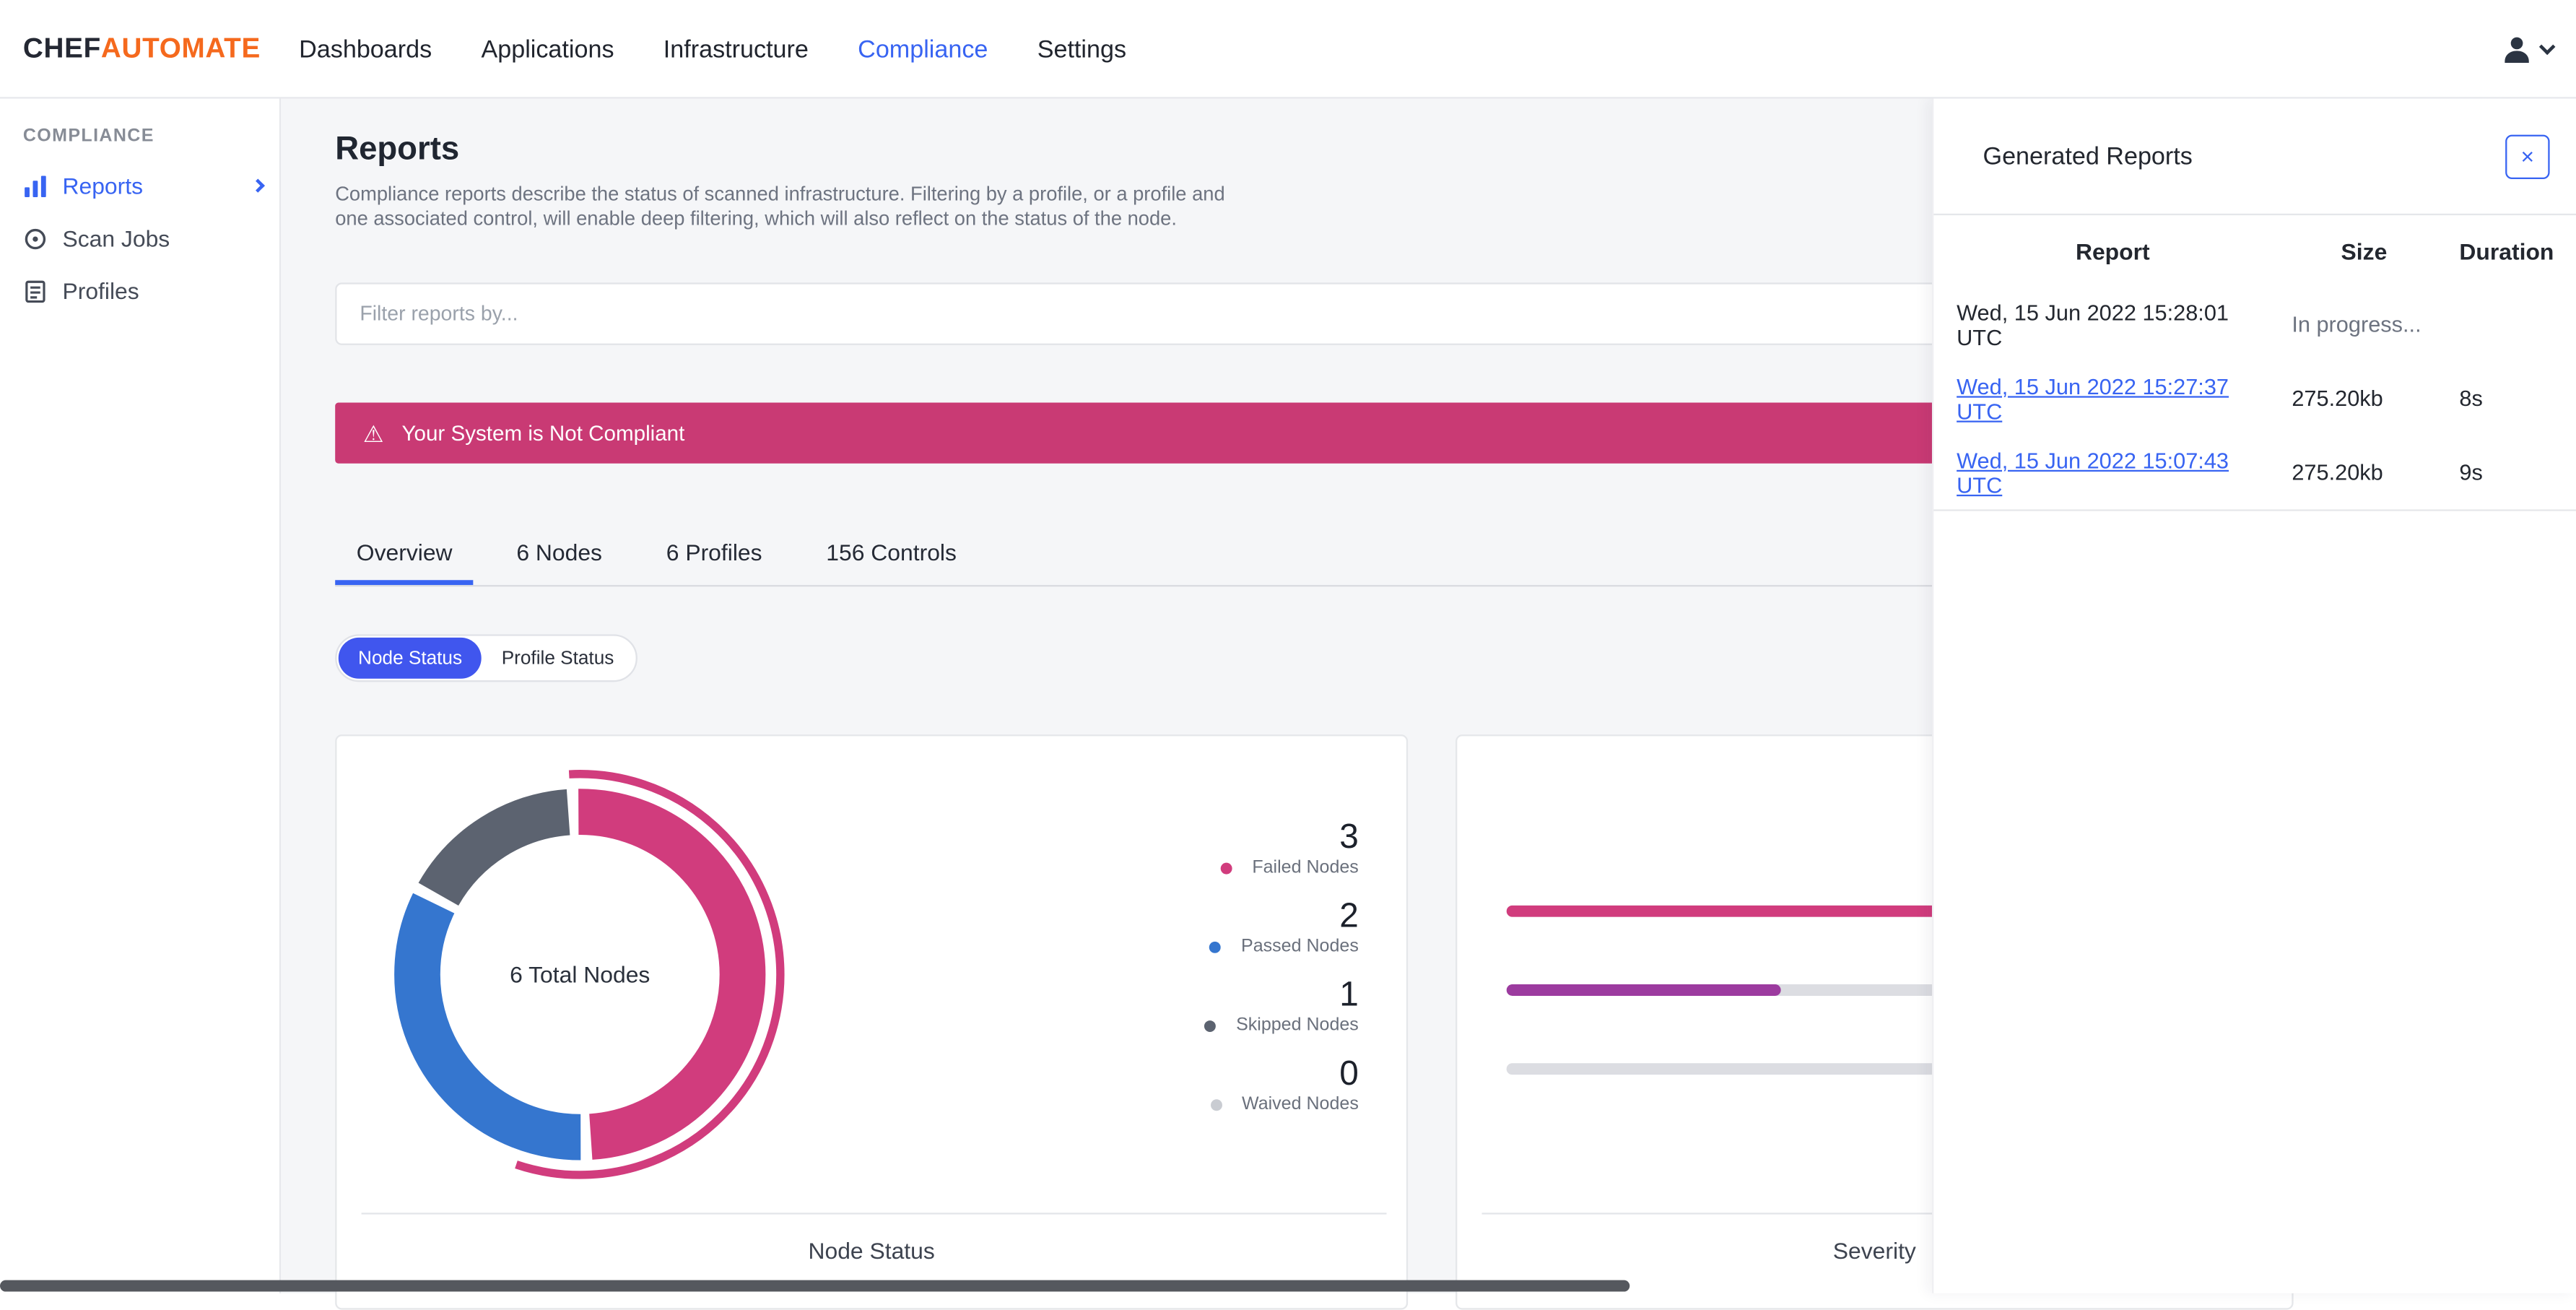 This screenshot has height=1310, width=2576. Describe the element at coordinates (1349, 916) in the screenshot. I see `passed-count: 2` at that location.